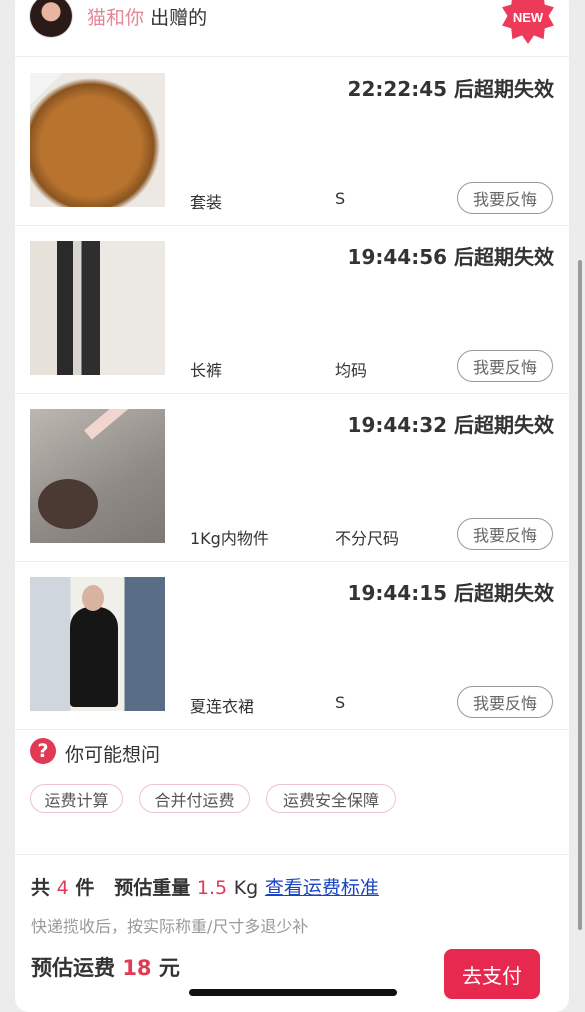 This screenshot has height=1012, width=585. Describe the element at coordinates (293, 992) in the screenshot. I see `home-indicator` at that location.